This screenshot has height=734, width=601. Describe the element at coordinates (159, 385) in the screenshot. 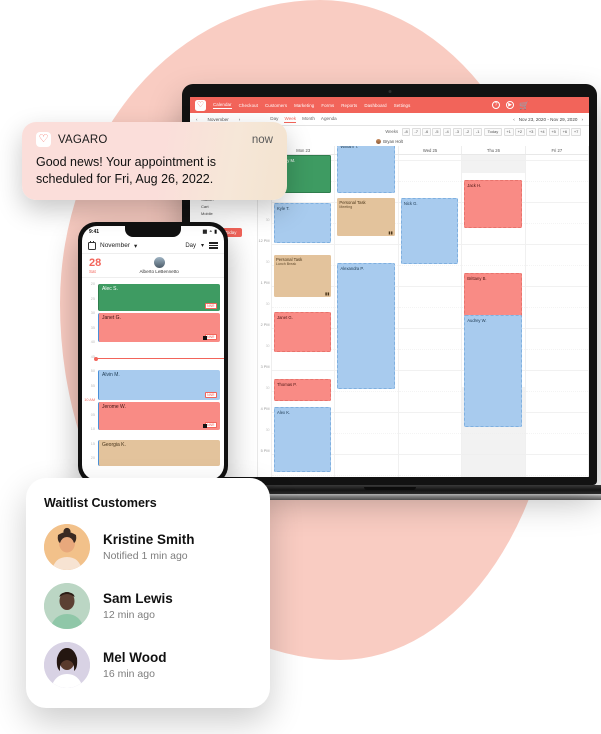

I see `phone-appointment: Alvin M. NNR` at that location.